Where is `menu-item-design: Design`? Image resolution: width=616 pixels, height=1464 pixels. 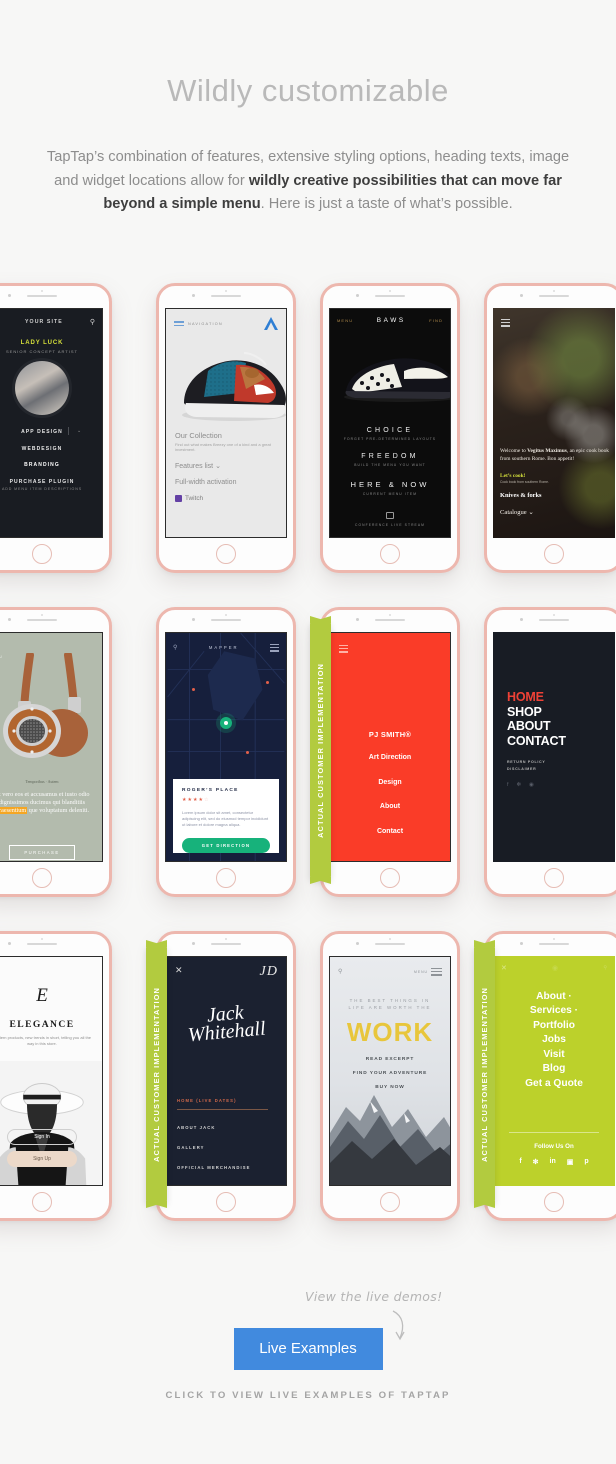 menu-item-design: Design is located at coordinates (390, 782).